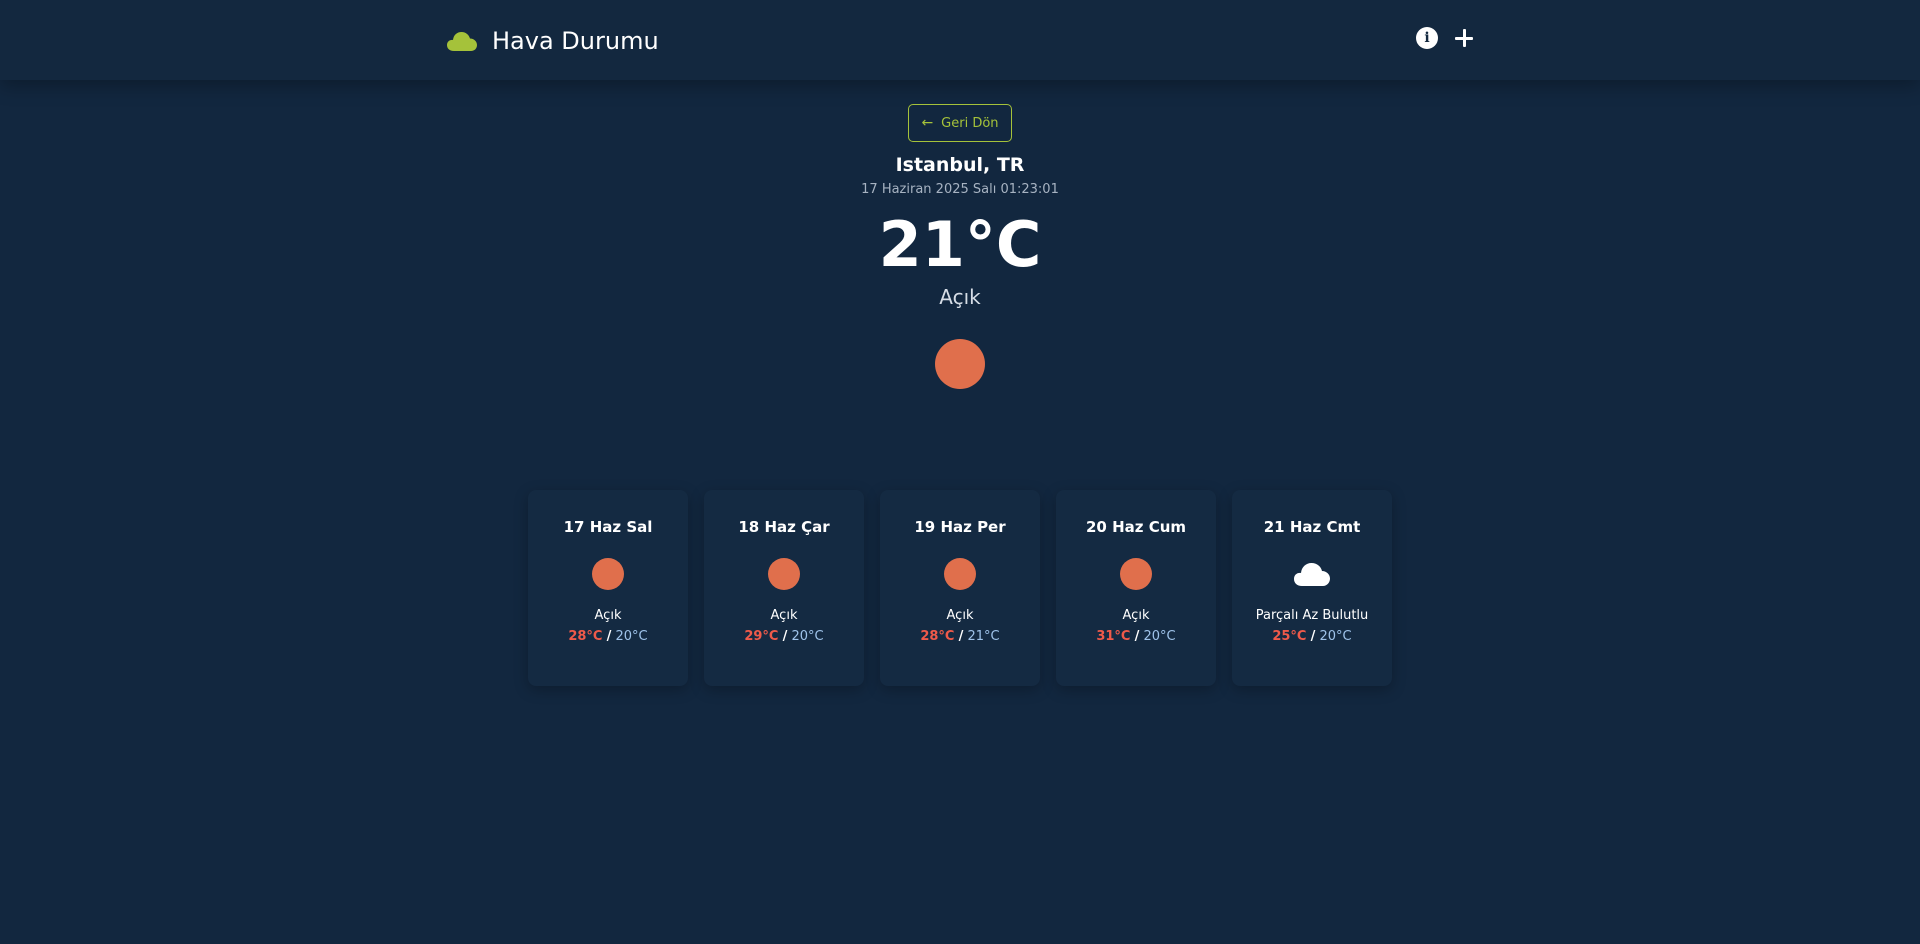  I want to click on city-name: Istanbul, TR, so click(960, 165).